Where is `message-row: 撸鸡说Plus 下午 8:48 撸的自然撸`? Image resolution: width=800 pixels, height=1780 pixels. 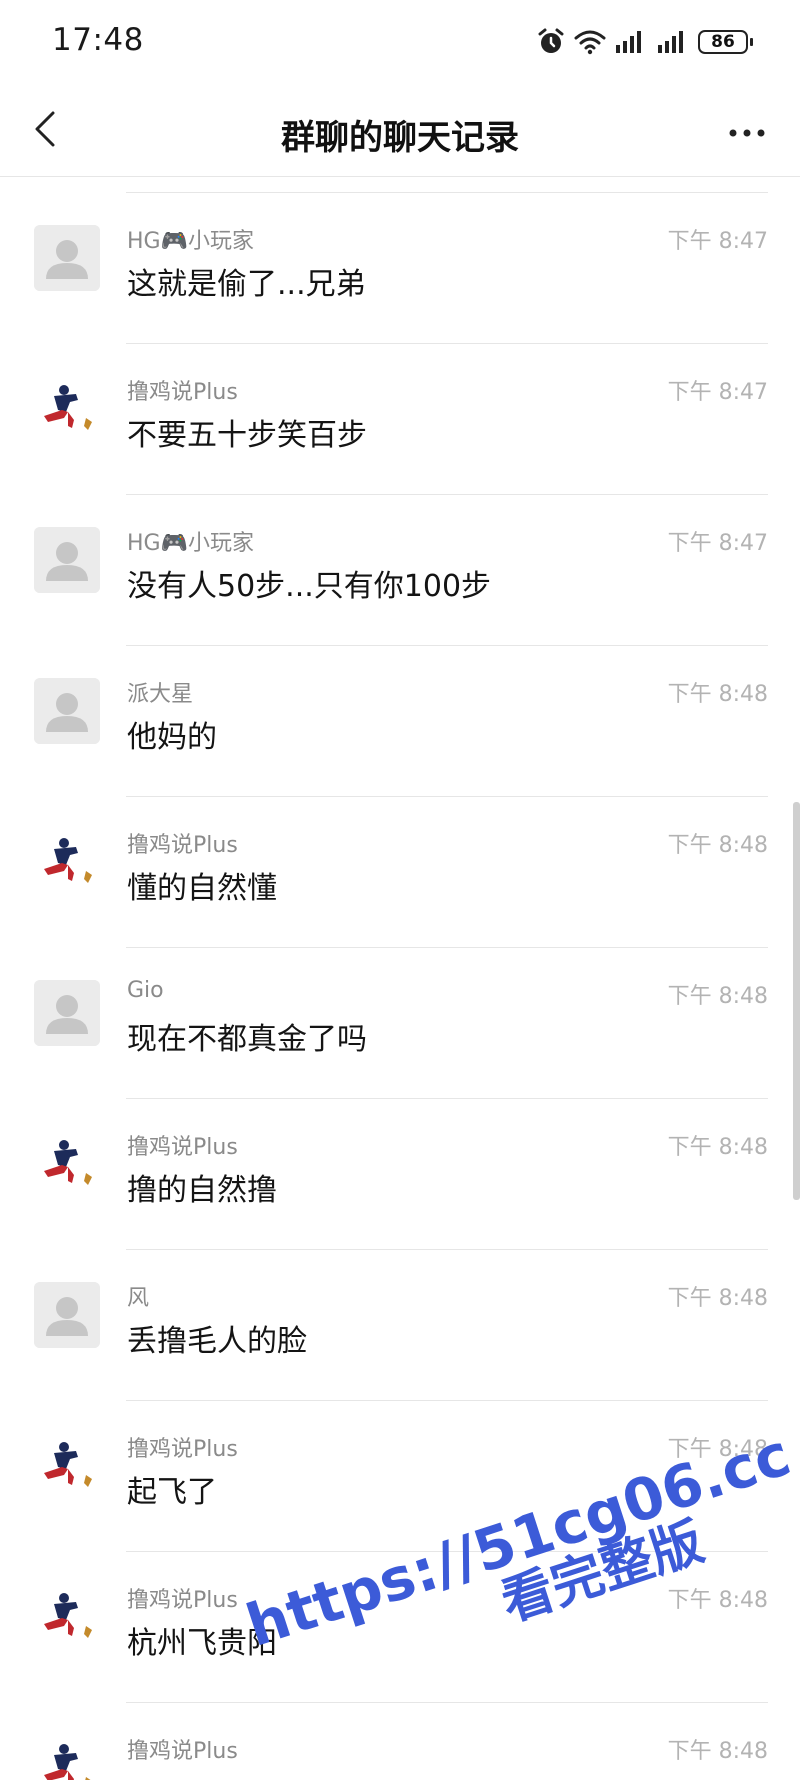 message-row: 撸鸡说Plus 下午 8:48 撸的自然撸 is located at coordinates (400, 1174).